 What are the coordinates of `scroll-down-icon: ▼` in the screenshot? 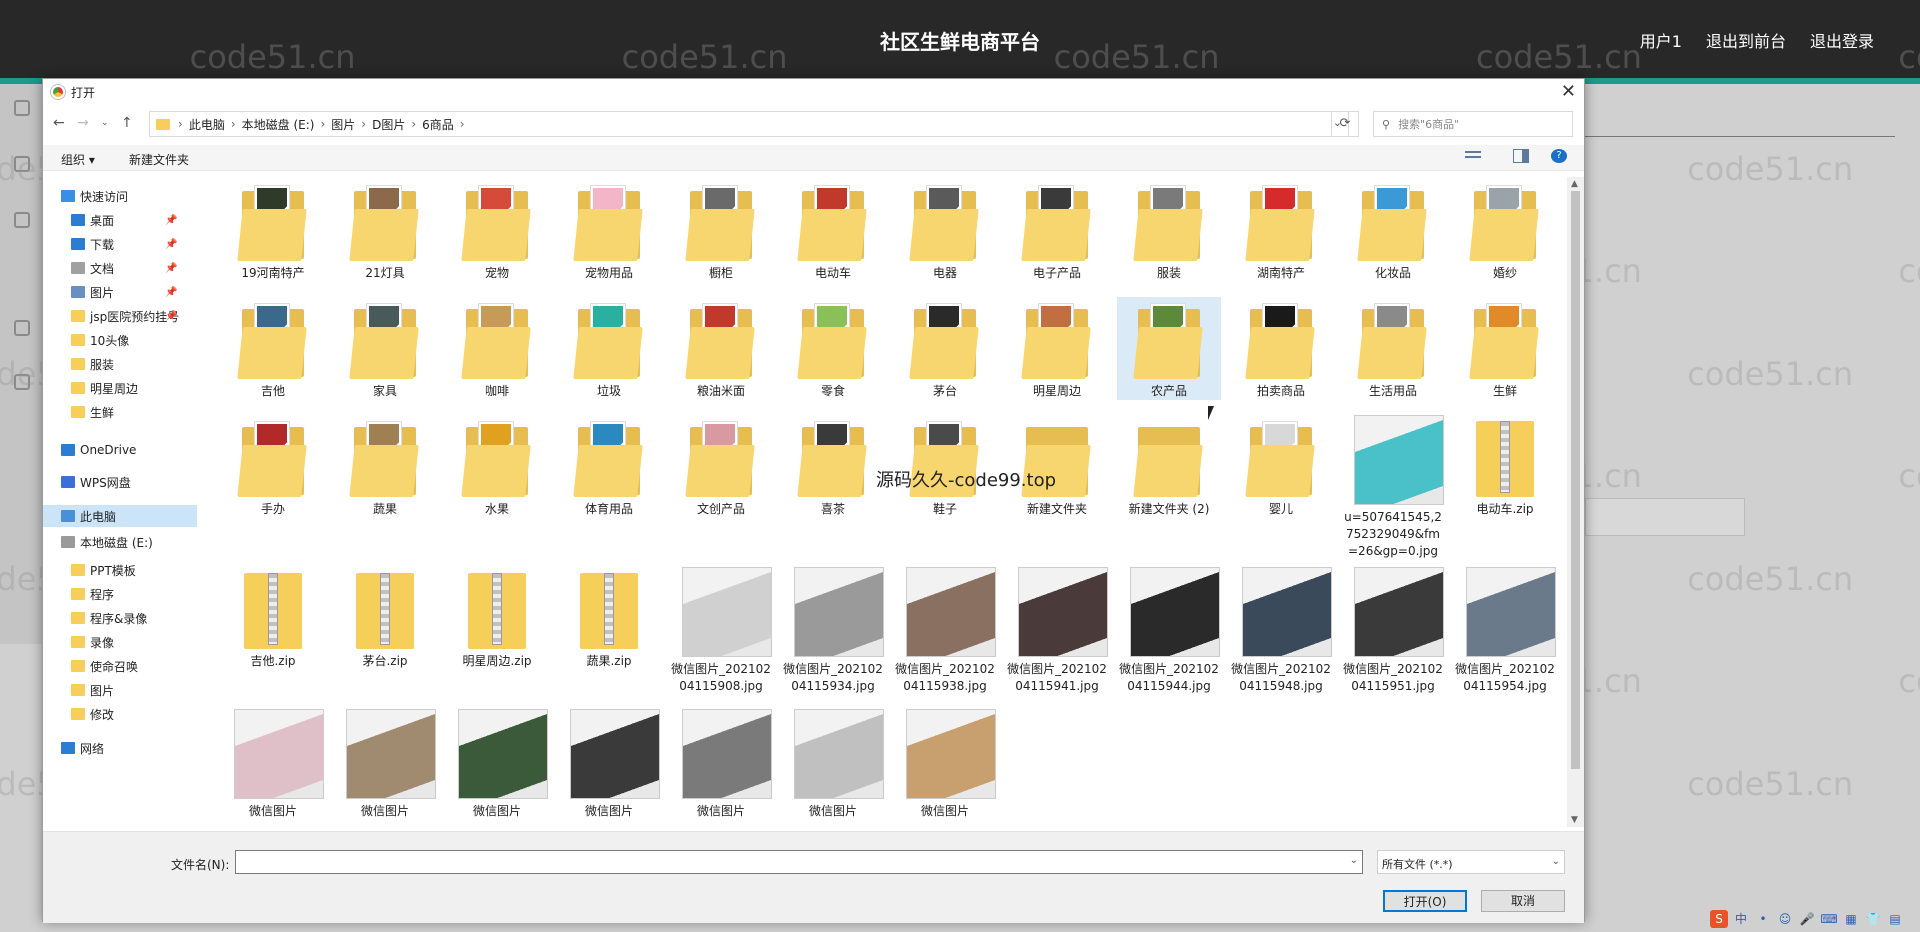 It's located at (1574, 820).